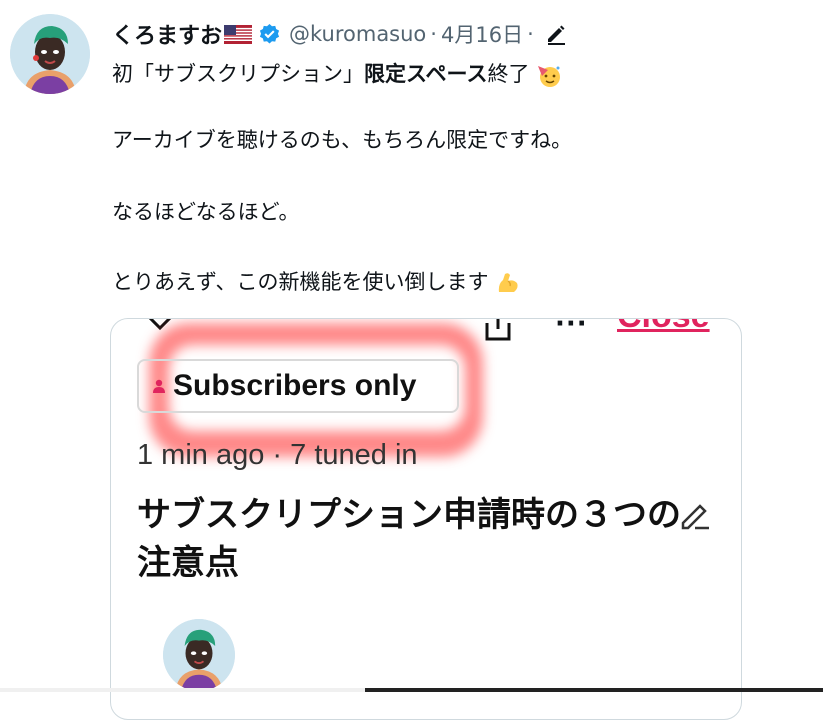 The width and height of the screenshot is (823, 720). Describe the element at coordinates (167, 34) in the screenshot. I see `display-name: くろますお` at that location.